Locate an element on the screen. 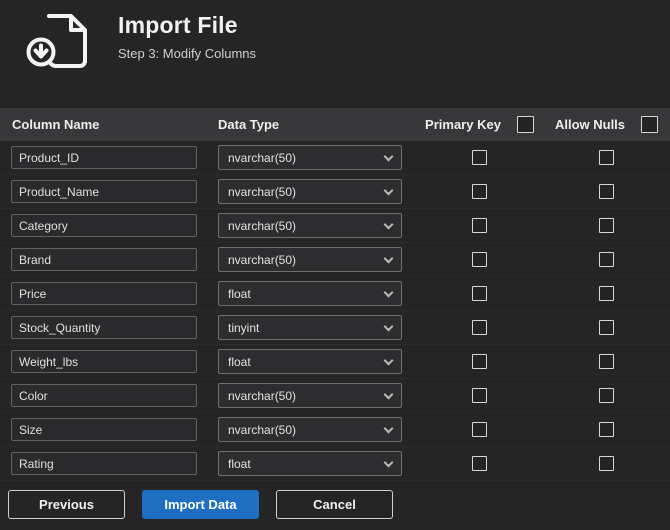  dialog-header: Import File Step 3: Modify Columns is located at coordinates (335, 38).